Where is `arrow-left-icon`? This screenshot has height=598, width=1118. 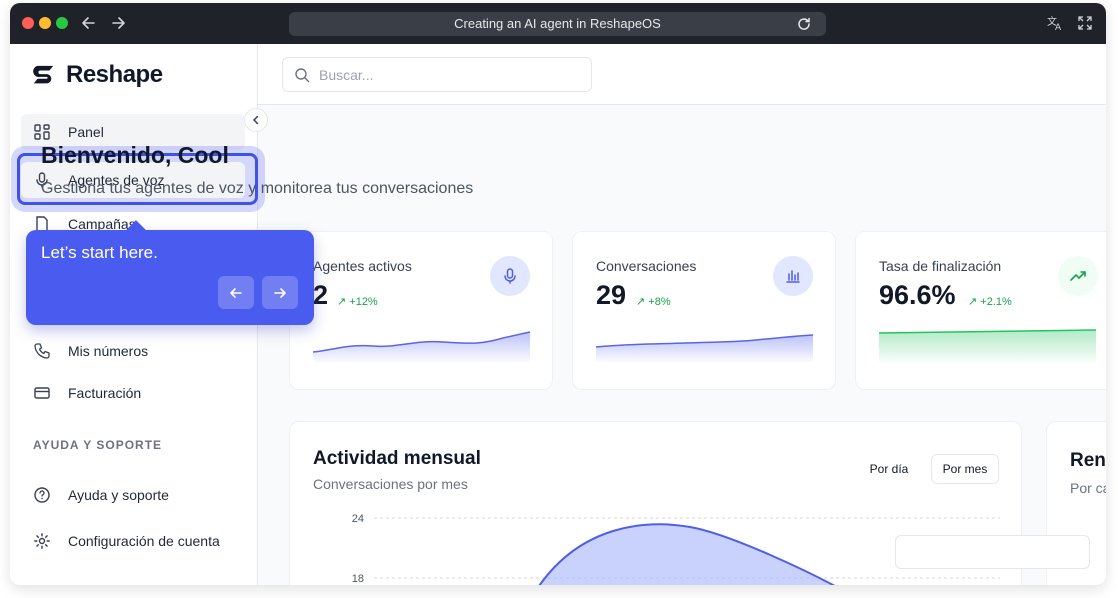 arrow-left-icon is located at coordinates (236, 292).